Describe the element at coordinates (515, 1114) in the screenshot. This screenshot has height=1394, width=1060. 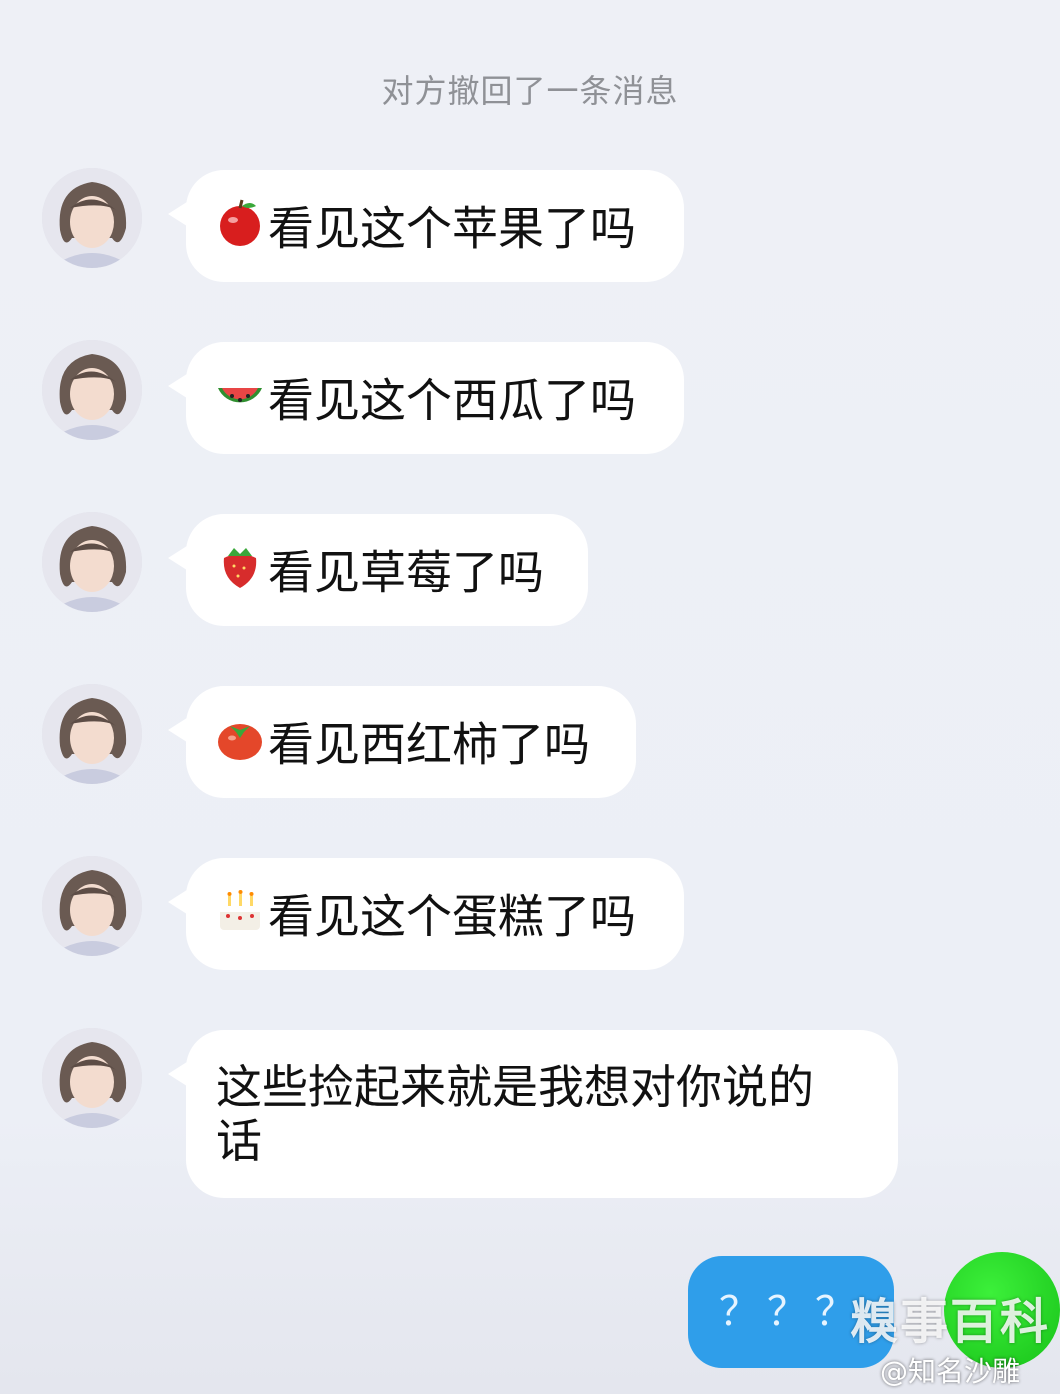
I see `message-text: 这些捡起来就是我想对你说的话` at that location.